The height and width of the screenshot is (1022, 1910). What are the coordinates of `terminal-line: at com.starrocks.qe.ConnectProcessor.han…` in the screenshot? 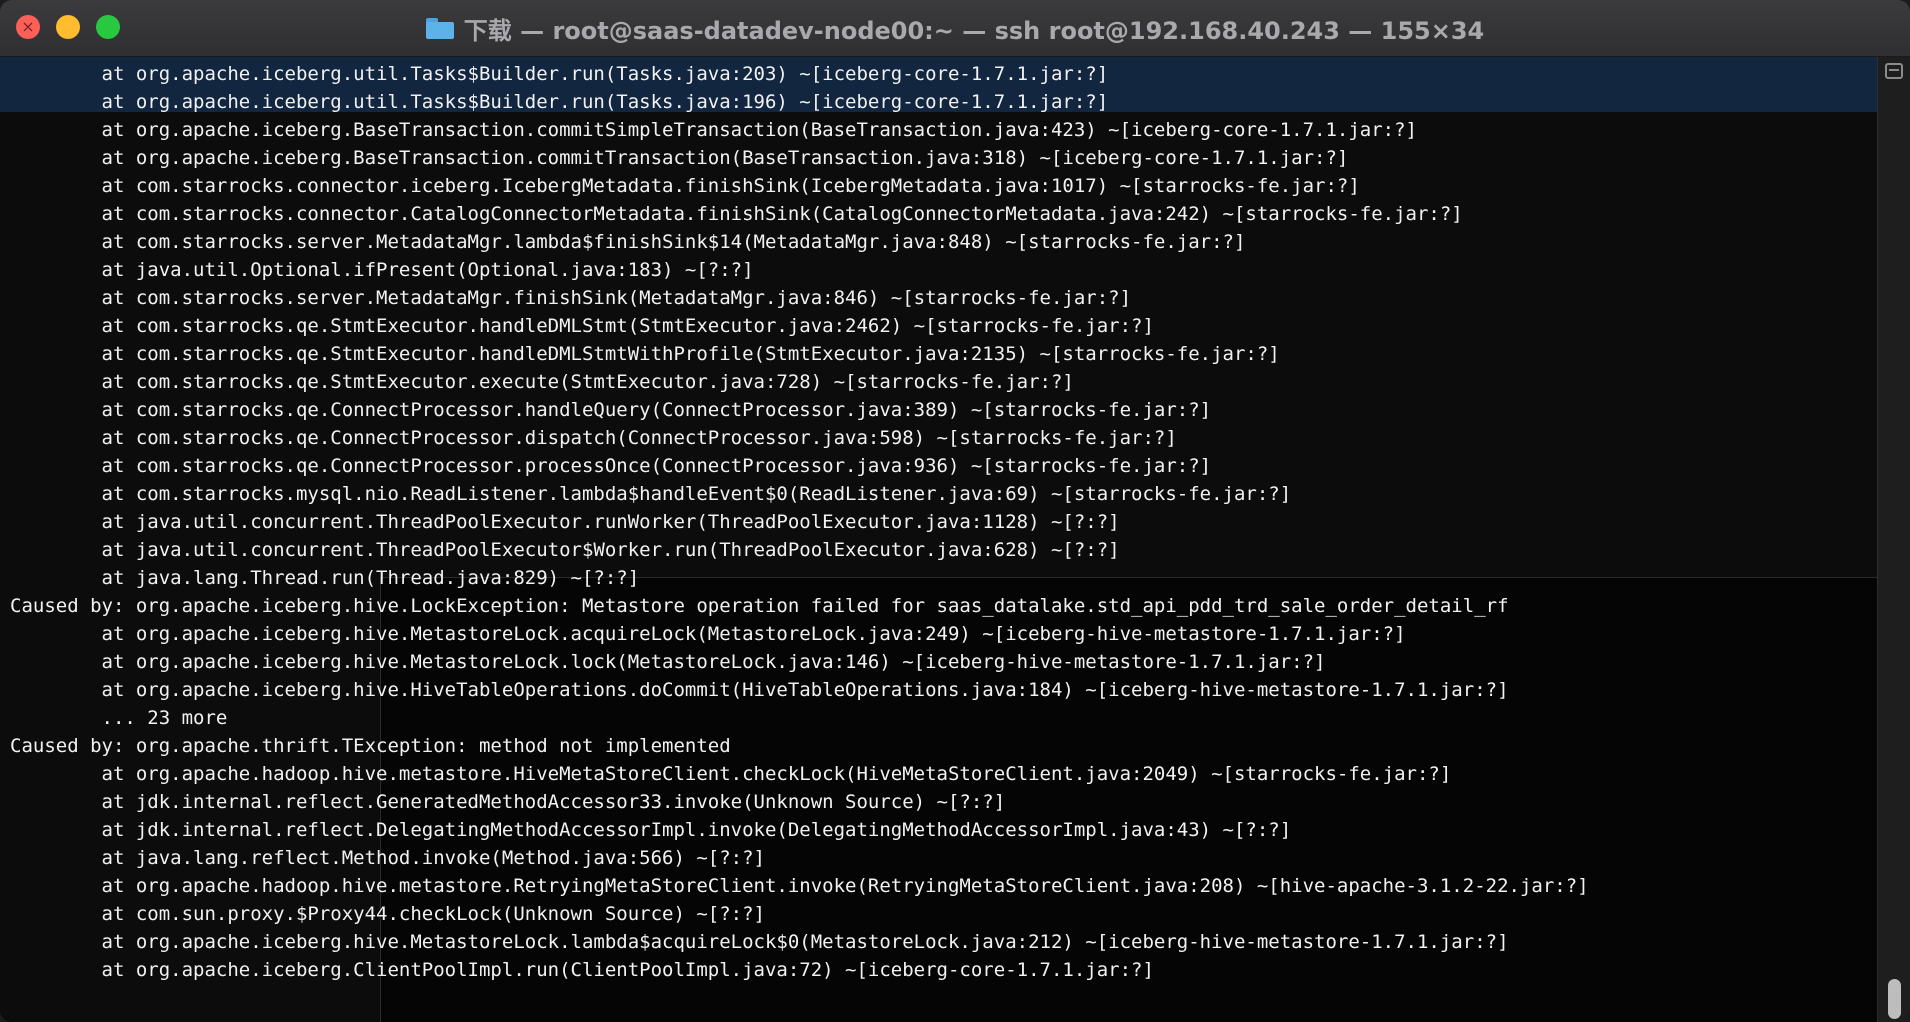 It's located at (611, 410).